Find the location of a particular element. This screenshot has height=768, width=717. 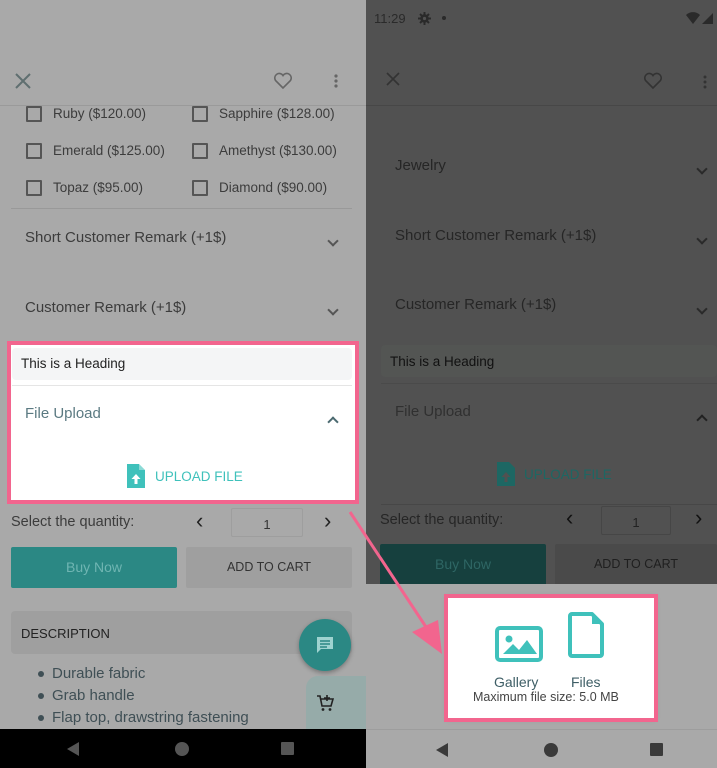

list-item: Grab handle is located at coordinates (143, 698).